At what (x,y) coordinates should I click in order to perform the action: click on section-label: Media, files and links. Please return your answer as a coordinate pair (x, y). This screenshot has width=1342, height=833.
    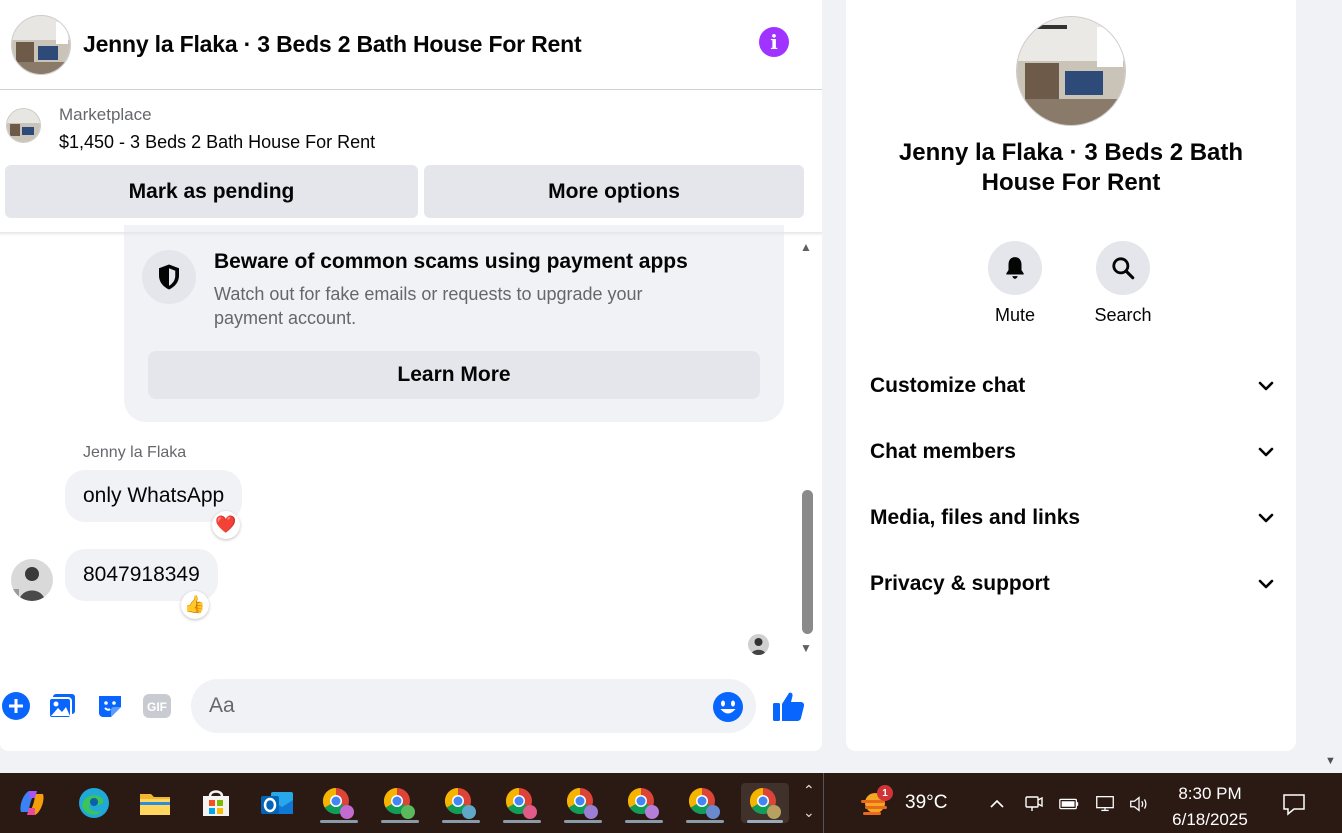
    Looking at the image, I should click on (975, 517).